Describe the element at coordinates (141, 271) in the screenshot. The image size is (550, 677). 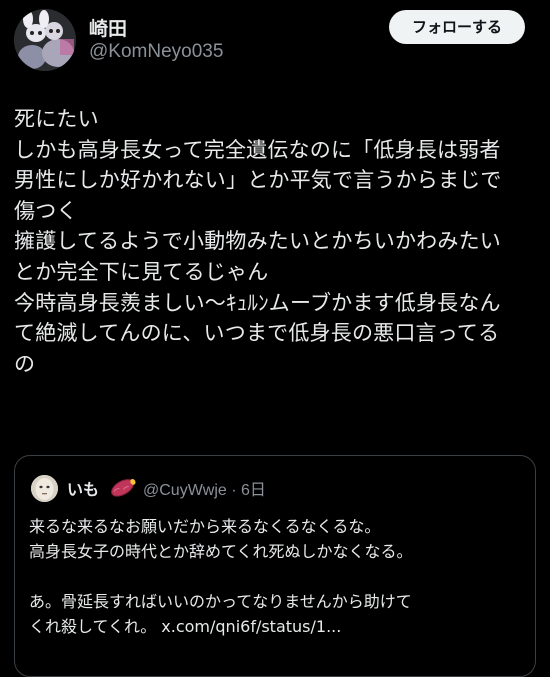
I see `post-line: とか完全下に見てるじゃん` at that location.